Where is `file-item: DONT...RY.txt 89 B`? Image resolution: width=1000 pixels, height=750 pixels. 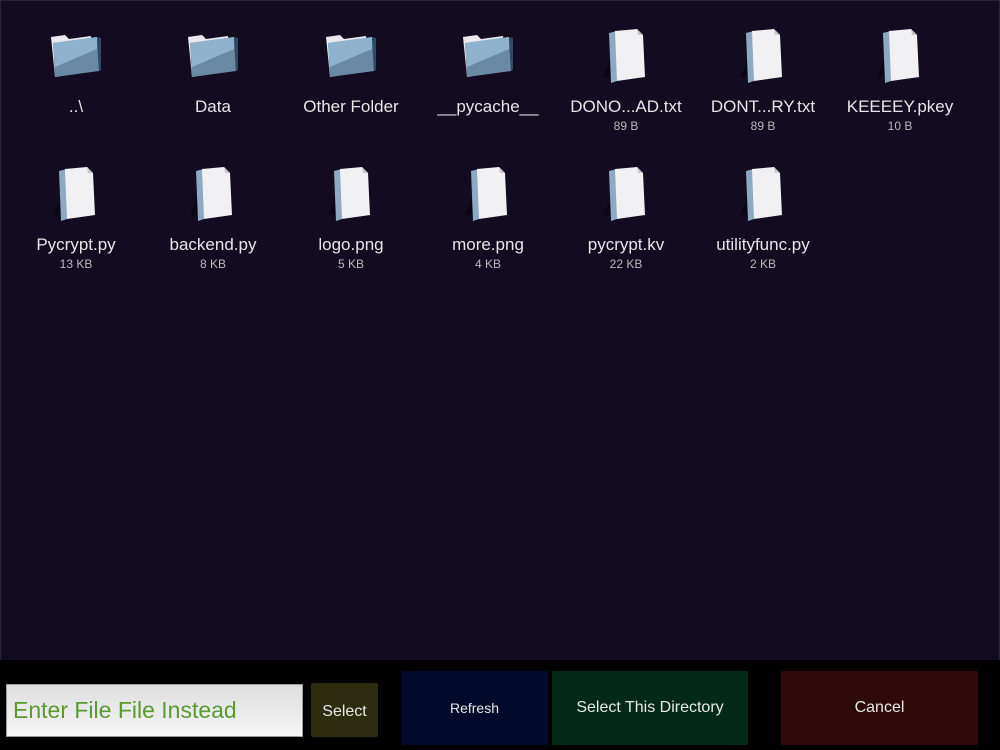 file-item: DONT...RY.txt 89 B is located at coordinates (763, 67).